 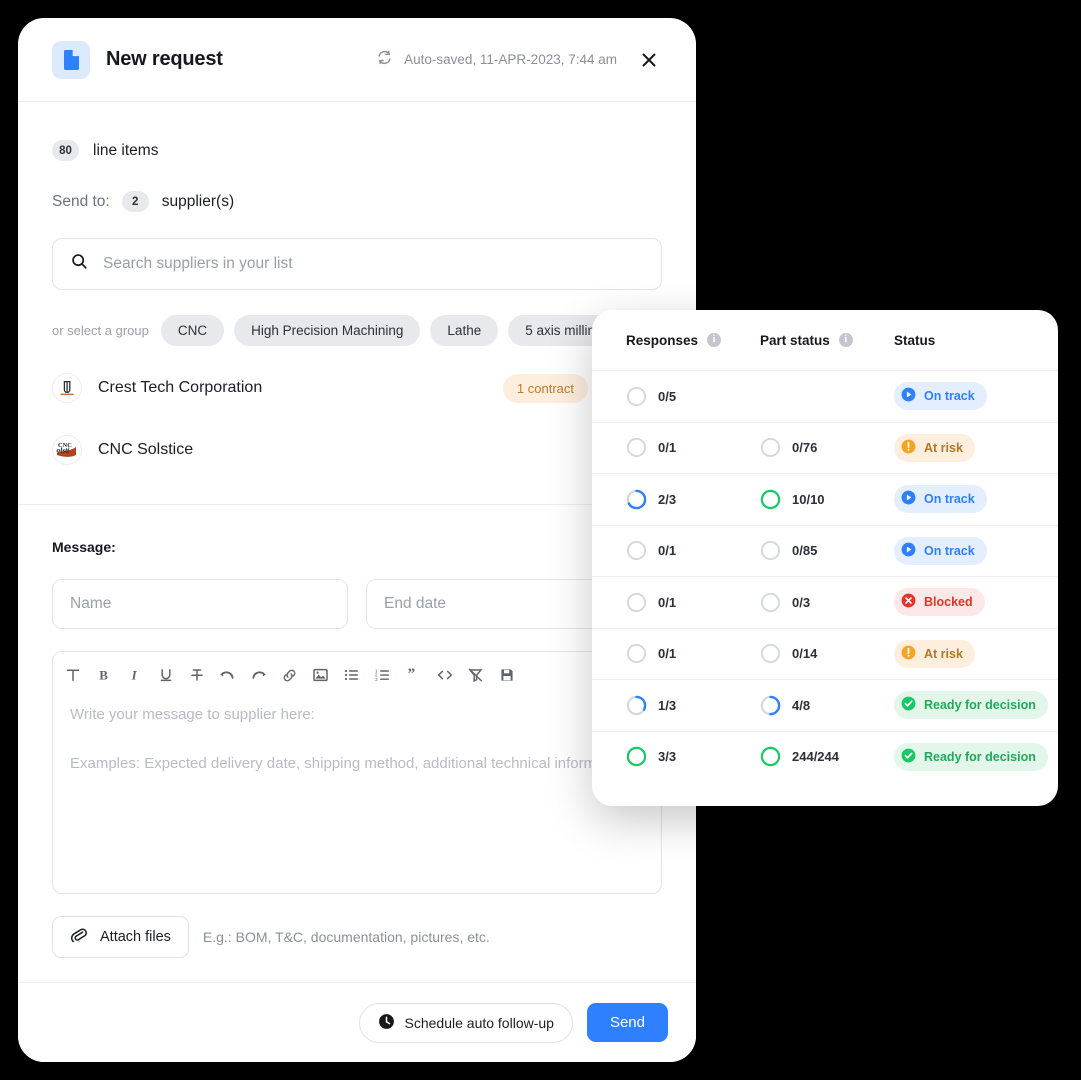 I want to click on group-row-label: or select a group, so click(x=100, y=330).